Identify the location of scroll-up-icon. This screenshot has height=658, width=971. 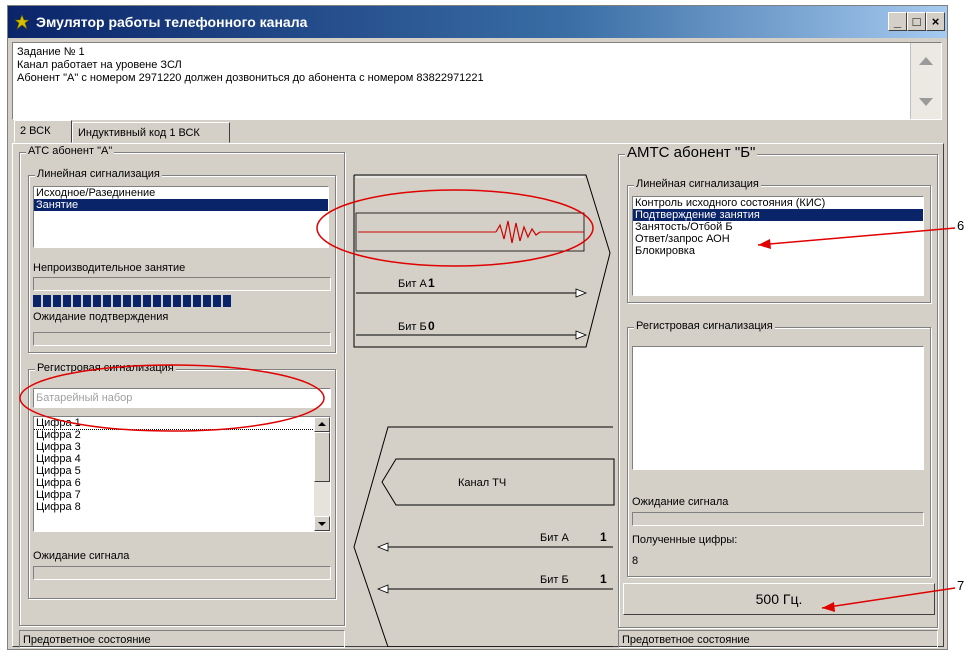
(926, 61).